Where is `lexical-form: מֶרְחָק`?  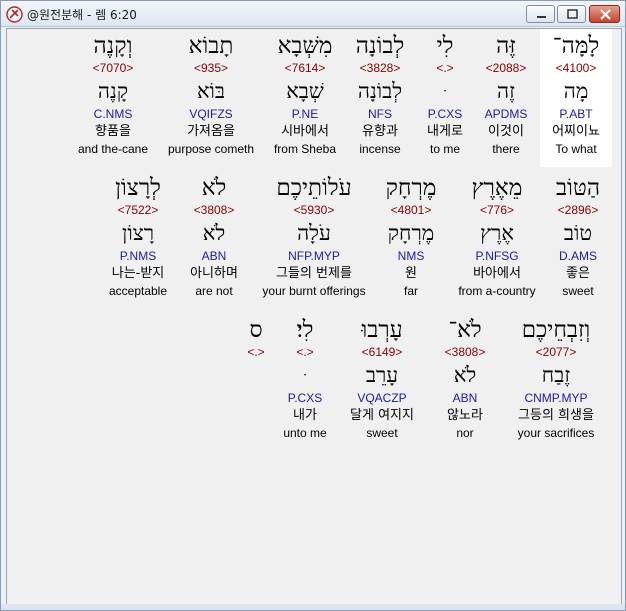 lexical-form: מֶרְחָק is located at coordinates (411, 233).